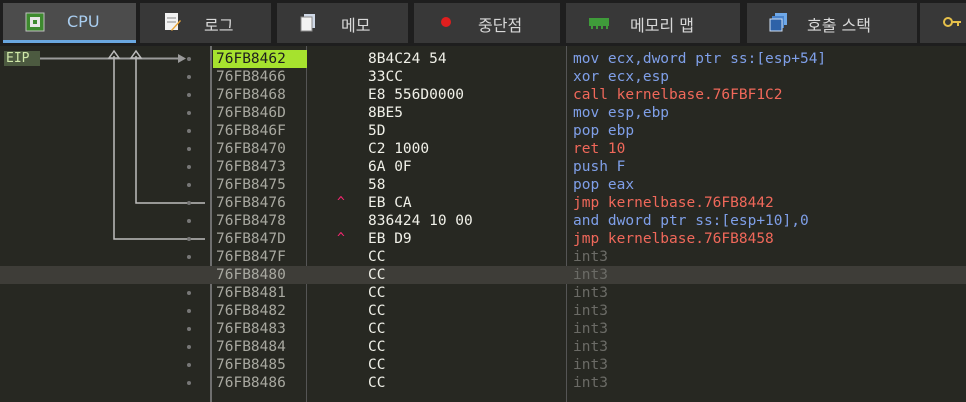 The height and width of the screenshot is (402, 966). Describe the element at coordinates (251, 383) in the screenshot. I see `address-cell: 76FB8486` at that location.